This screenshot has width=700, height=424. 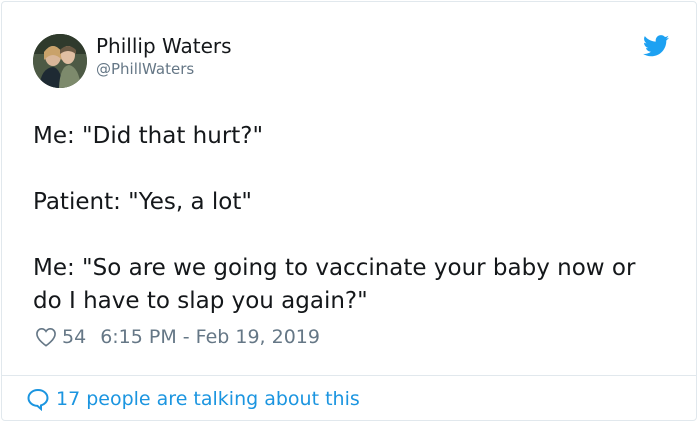 I want to click on tweet-meta: 54 6:15 PM - Feb 19, 2019, so click(x=177, y=337).